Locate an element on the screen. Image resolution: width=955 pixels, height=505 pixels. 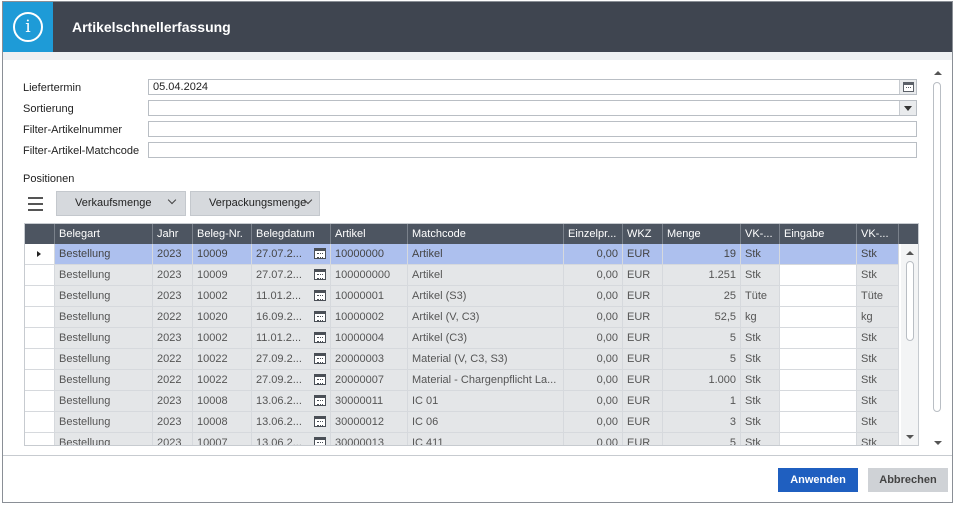
group-verpackungsmenge-button: Verpackungsmenge is located at coordinates (255, 203).